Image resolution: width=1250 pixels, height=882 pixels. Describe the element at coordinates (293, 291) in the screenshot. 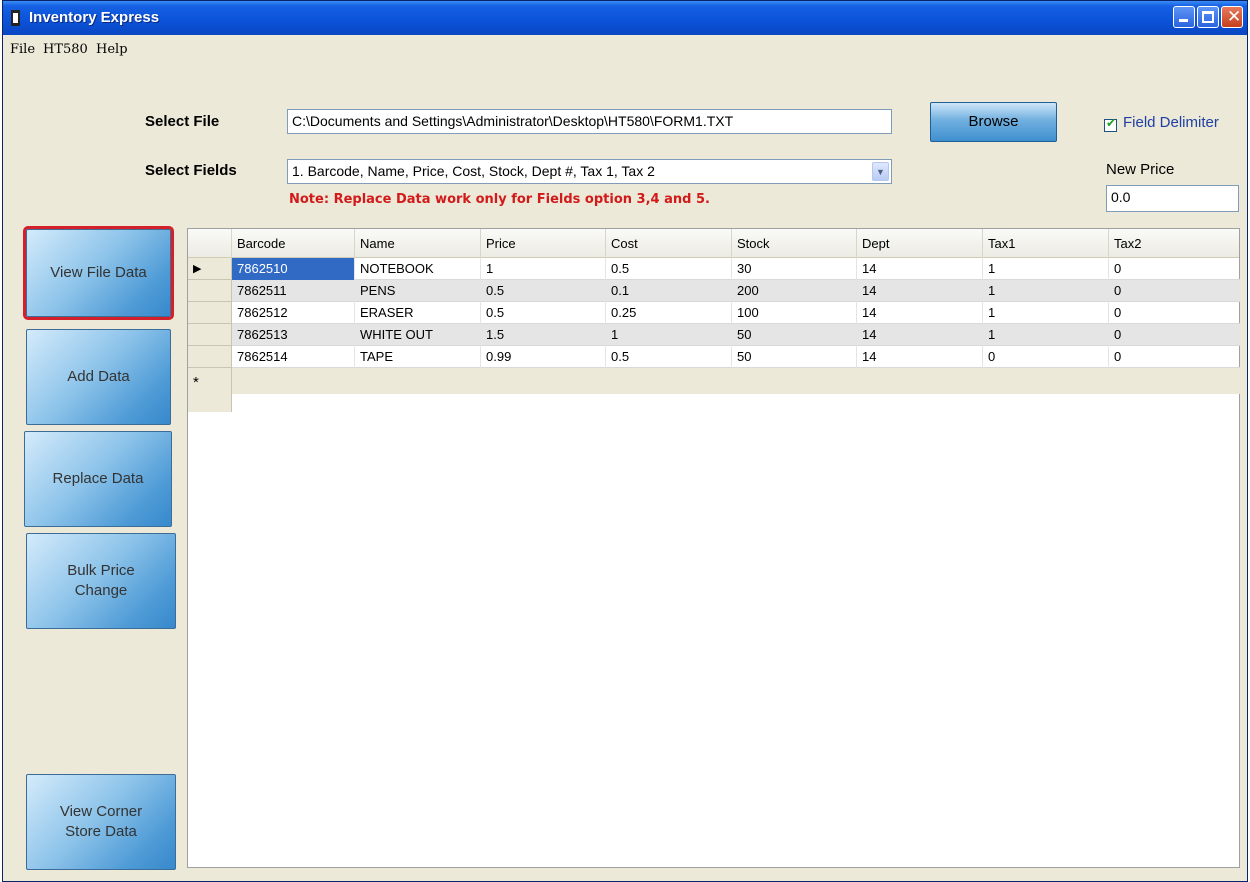

I see `cell-barcode: 7862511` at that location.